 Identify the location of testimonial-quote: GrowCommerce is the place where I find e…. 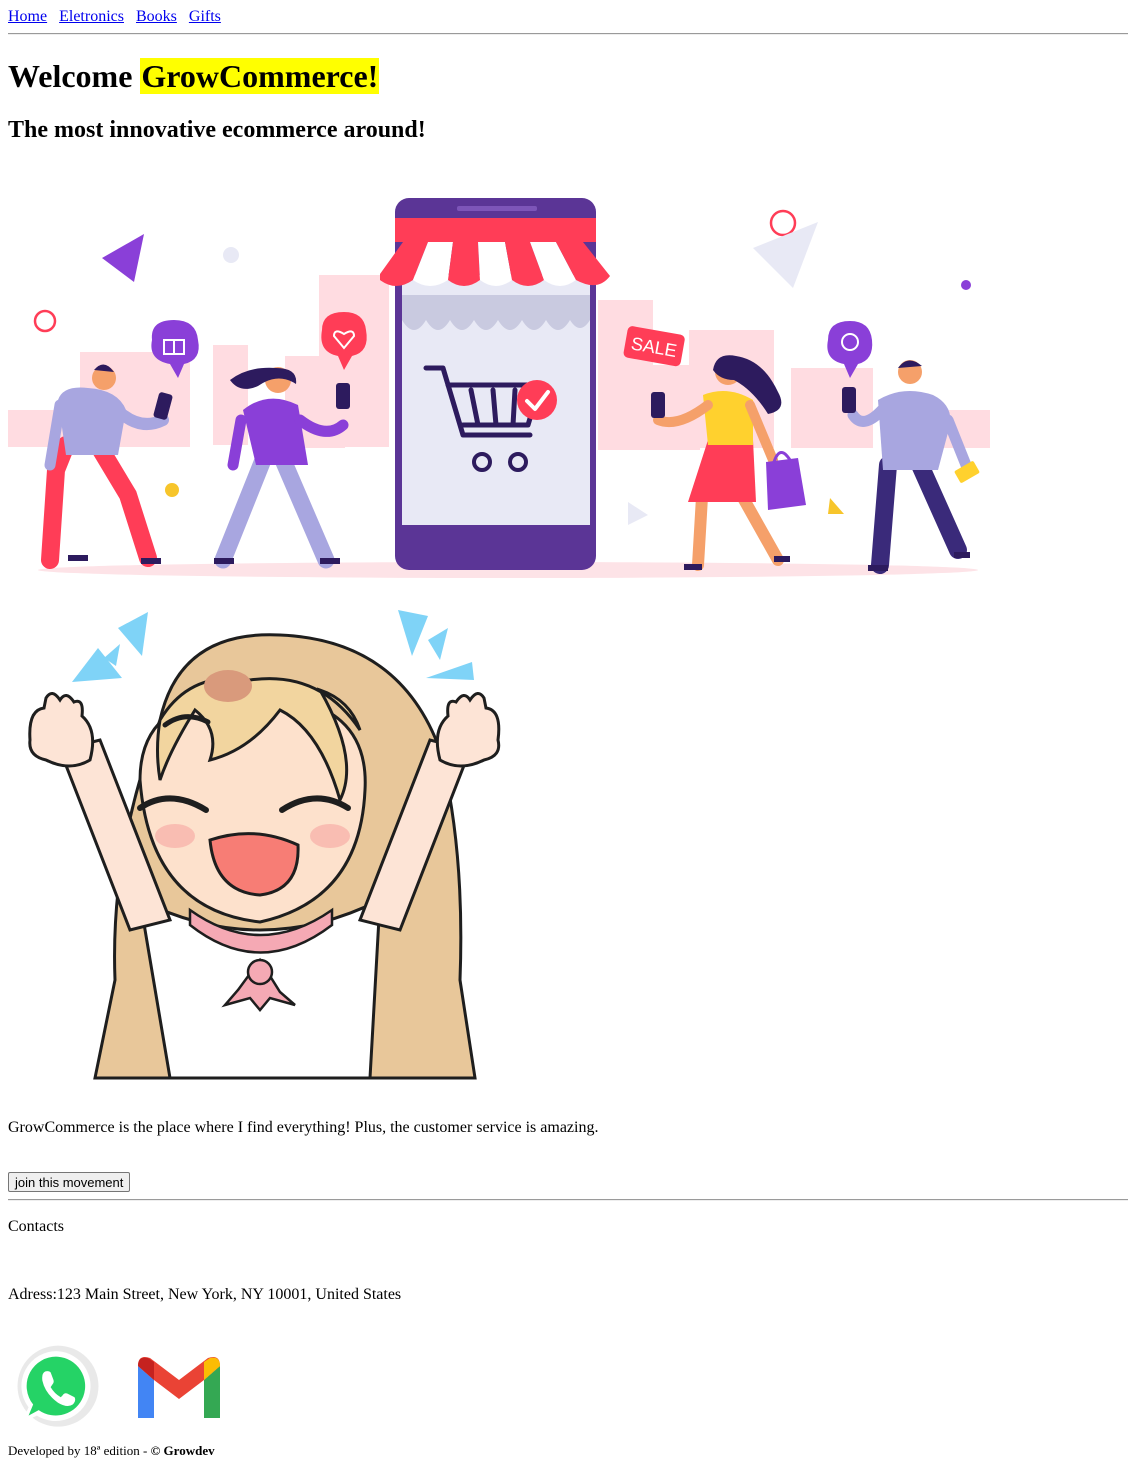
(303, 1127).